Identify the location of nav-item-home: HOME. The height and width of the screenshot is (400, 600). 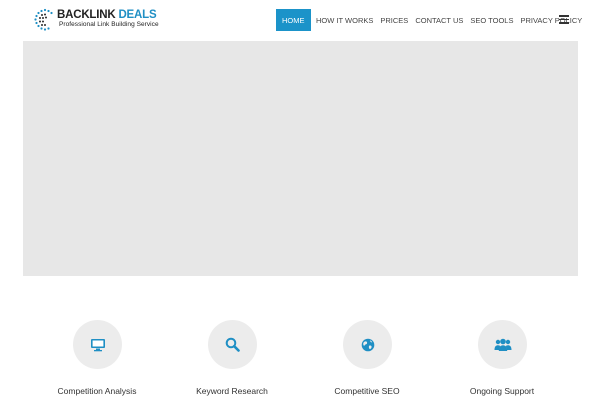
(293, 20).